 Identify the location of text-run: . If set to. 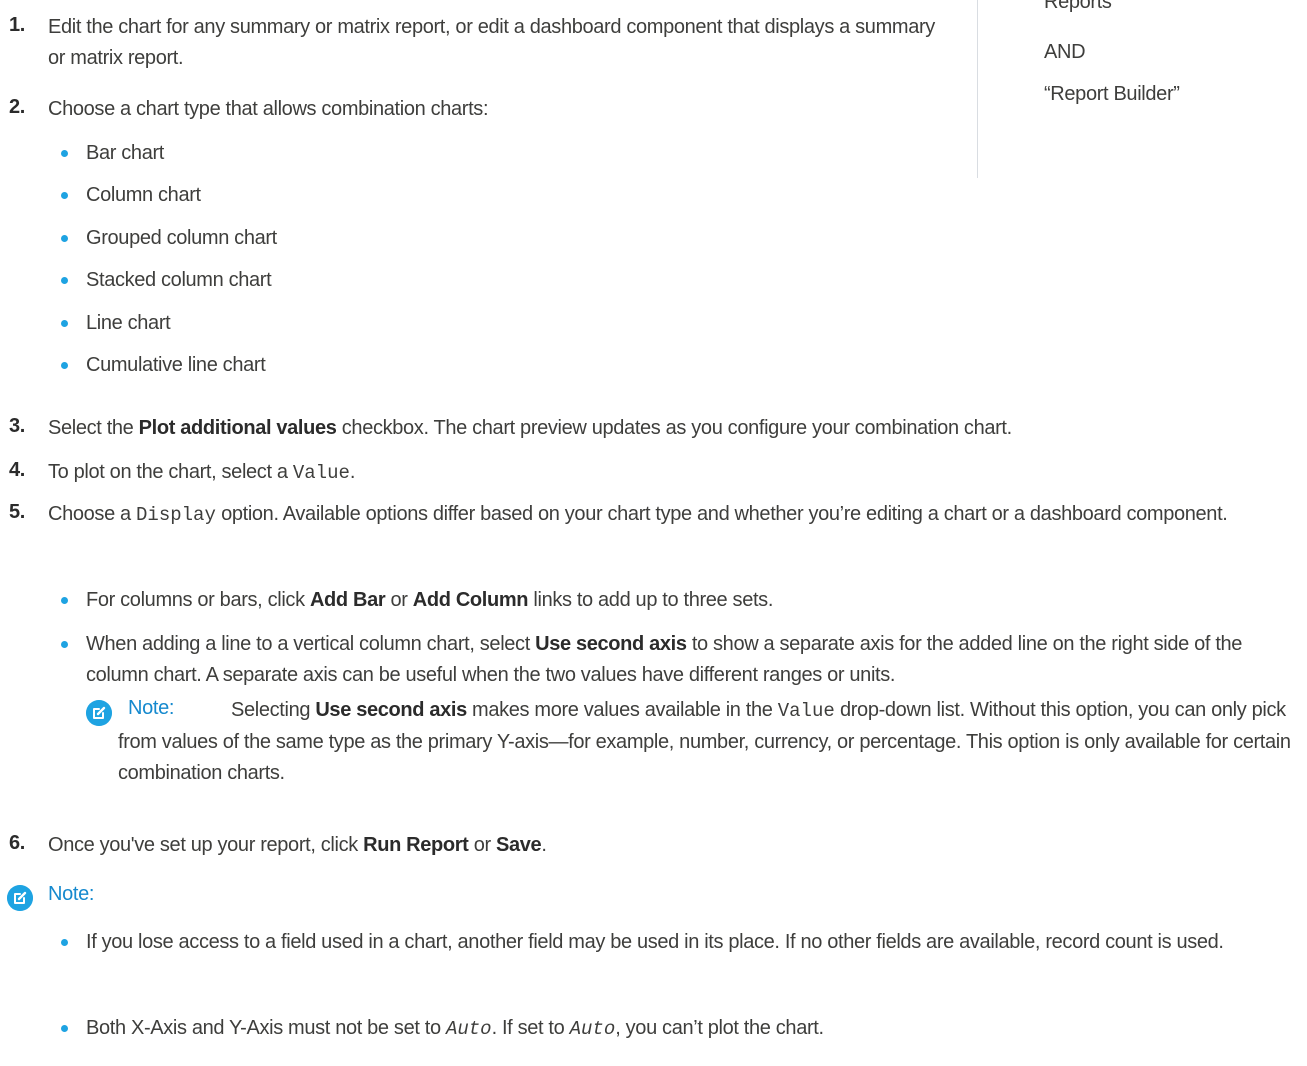
(530, 1028).